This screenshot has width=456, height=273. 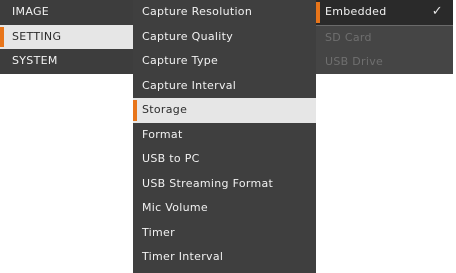 I want to click on checkmark-icon: ✓, so click(x=437, y=11).